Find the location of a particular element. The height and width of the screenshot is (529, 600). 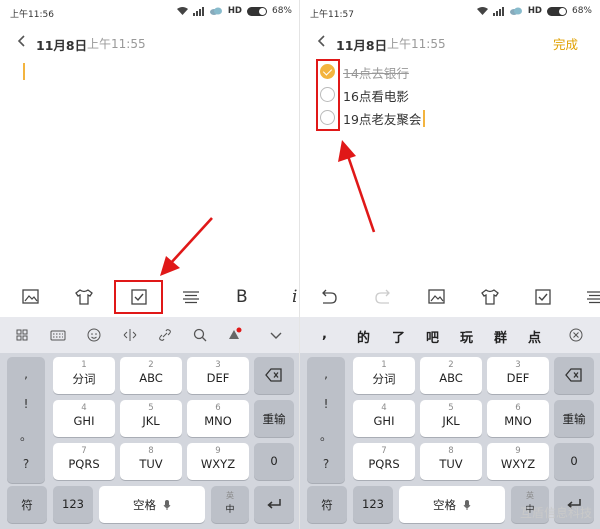

checklist-item-text: 19点老友聚会 is located at coordinates (382, 119).